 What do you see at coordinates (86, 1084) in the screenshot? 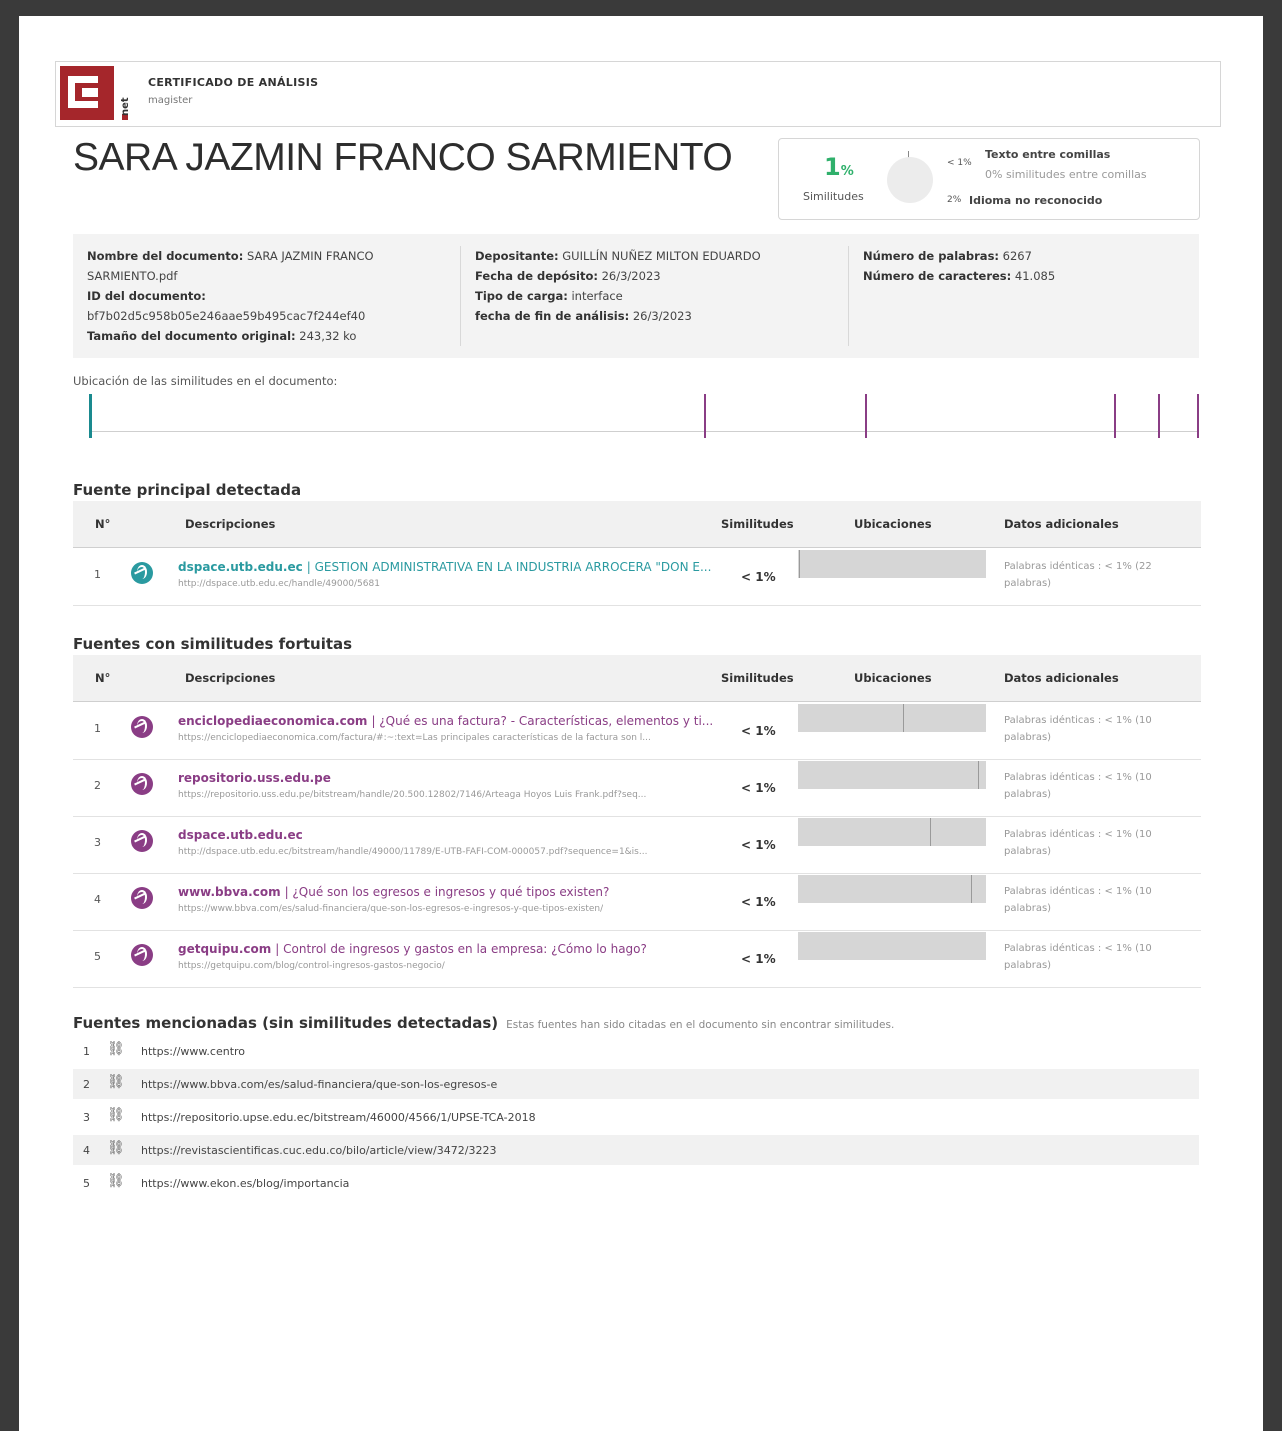
I see `mentioned-number: 2` at bounding box center [86, 1084].